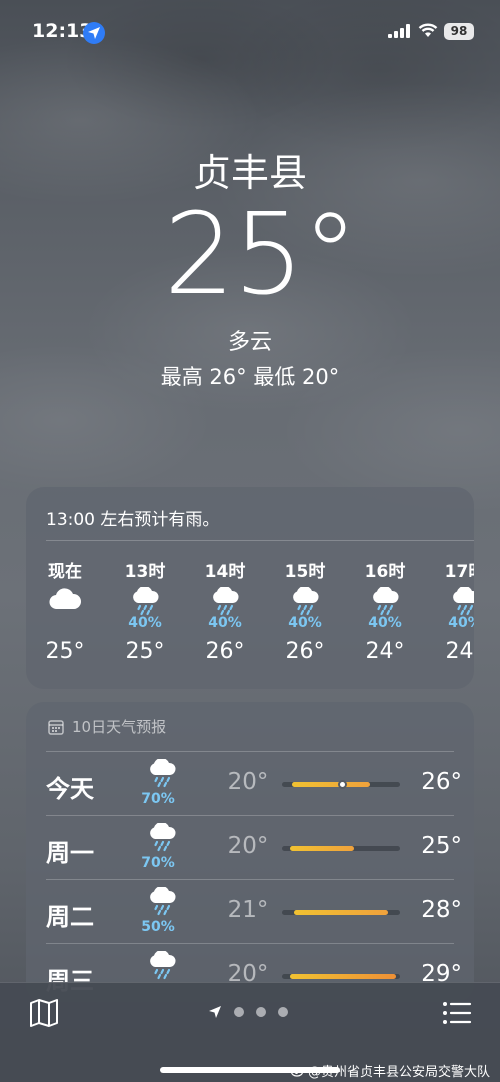 The image size is (500, 1082). What do you see at coordinates (250, 31) in the screenshot?
I see `status-bar: 12:13 98` at bounding box center [250, 31].